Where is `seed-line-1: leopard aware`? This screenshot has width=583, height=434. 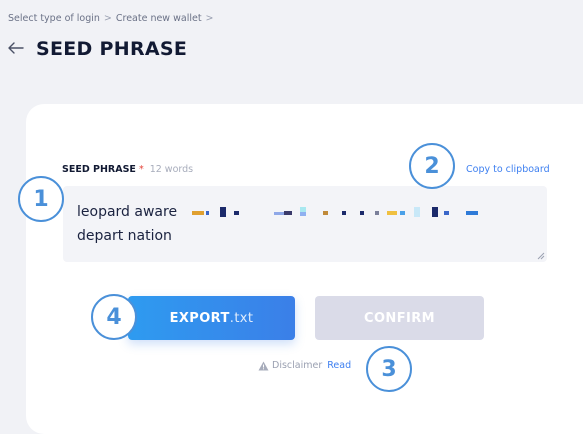 seed-line-1: leopard aware is located at coordinates (305, 212).